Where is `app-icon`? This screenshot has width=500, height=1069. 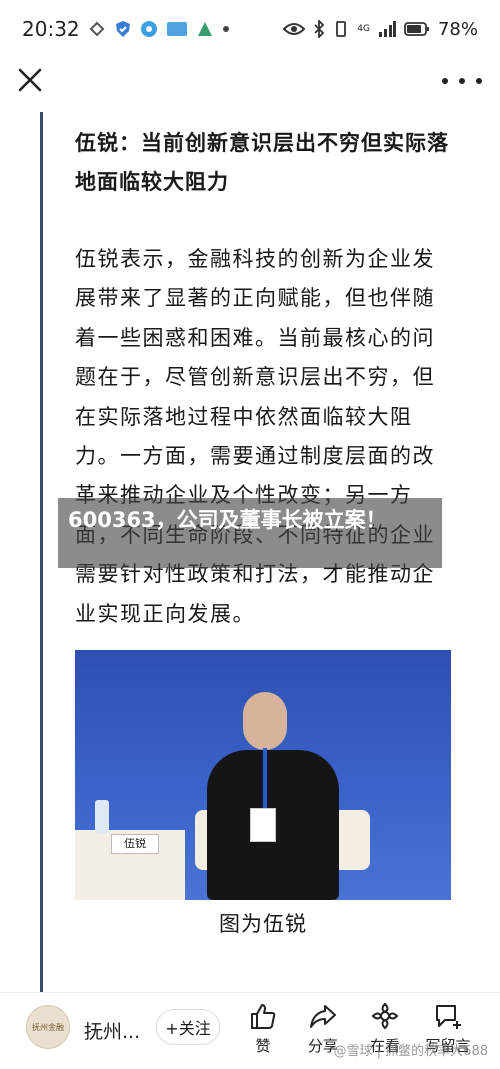 app-icon is located at coordinates (149, 29).